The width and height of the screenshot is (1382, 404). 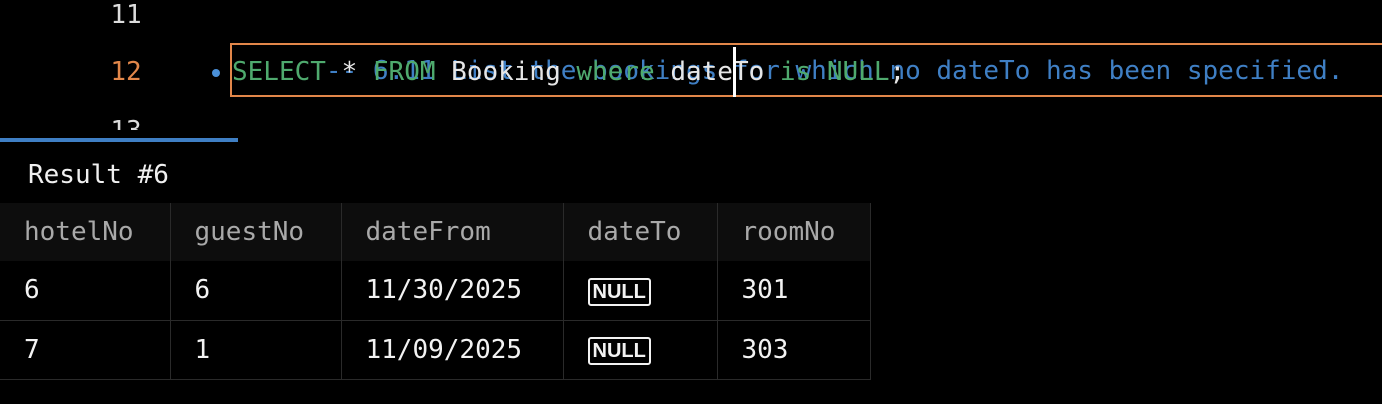 What do you see at coordinates (795, 72) in the screenshot?
I see `sql-keyword: is` at bounding box center [795, 72].